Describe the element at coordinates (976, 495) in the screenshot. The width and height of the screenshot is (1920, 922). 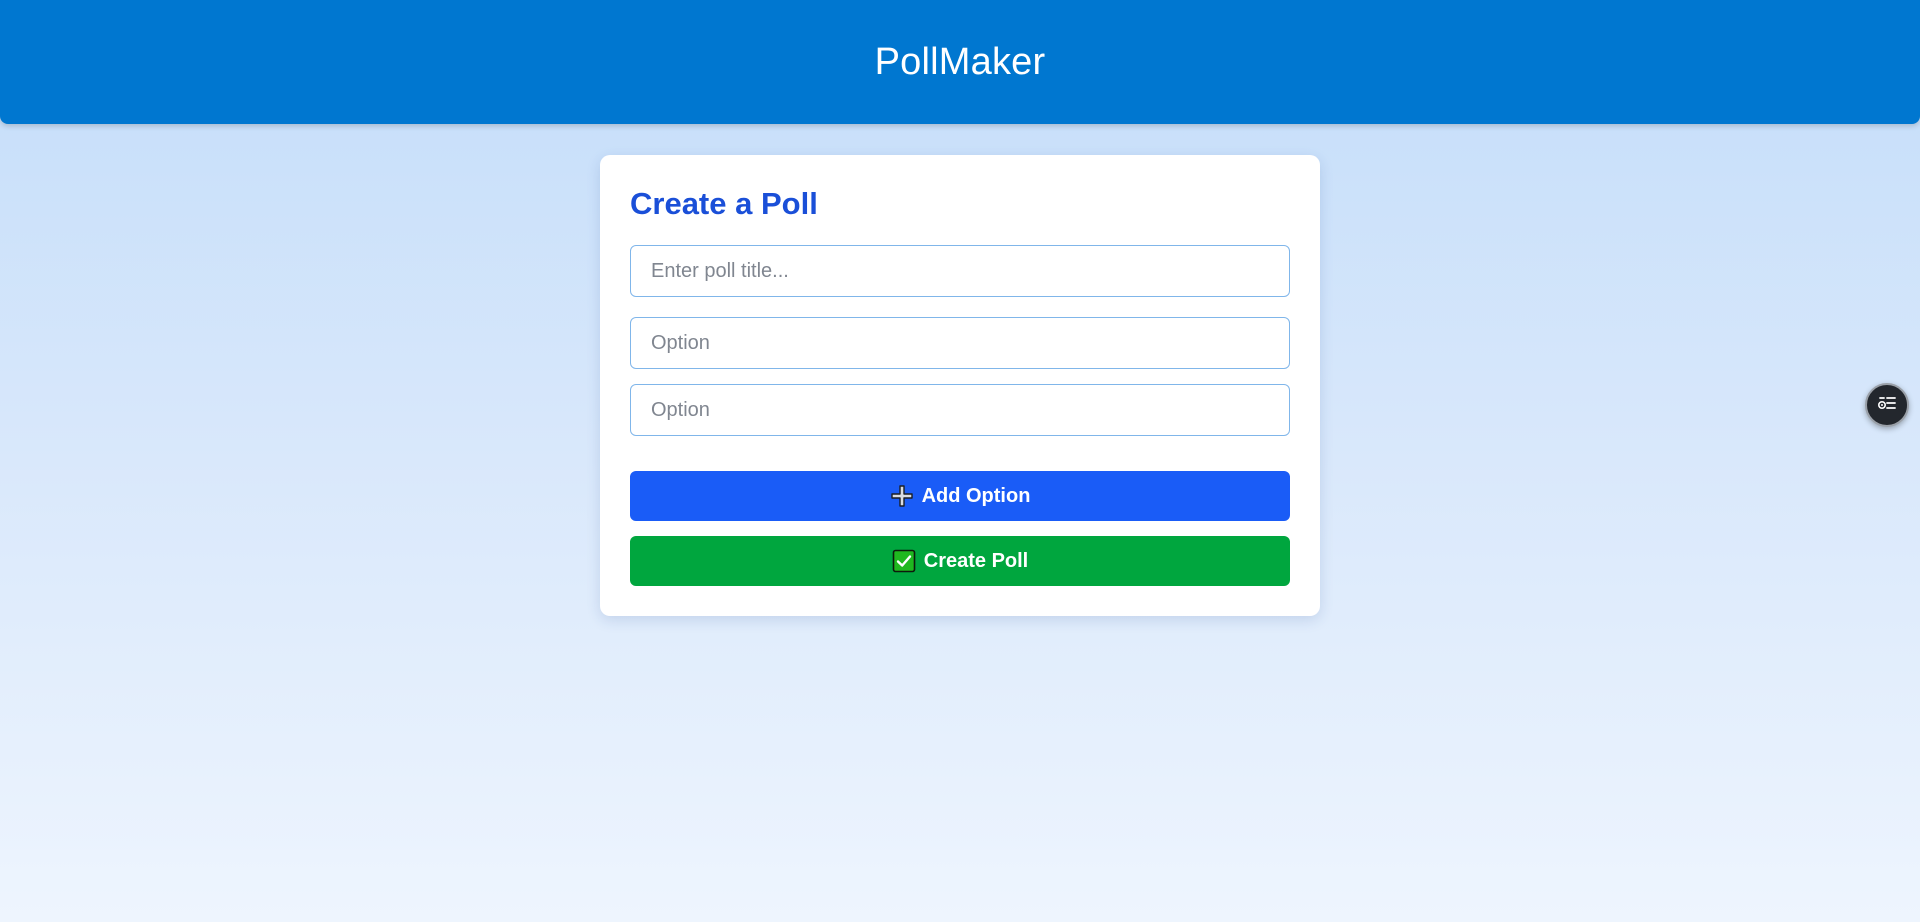
I see `add-option-label: Add Option` at that location.